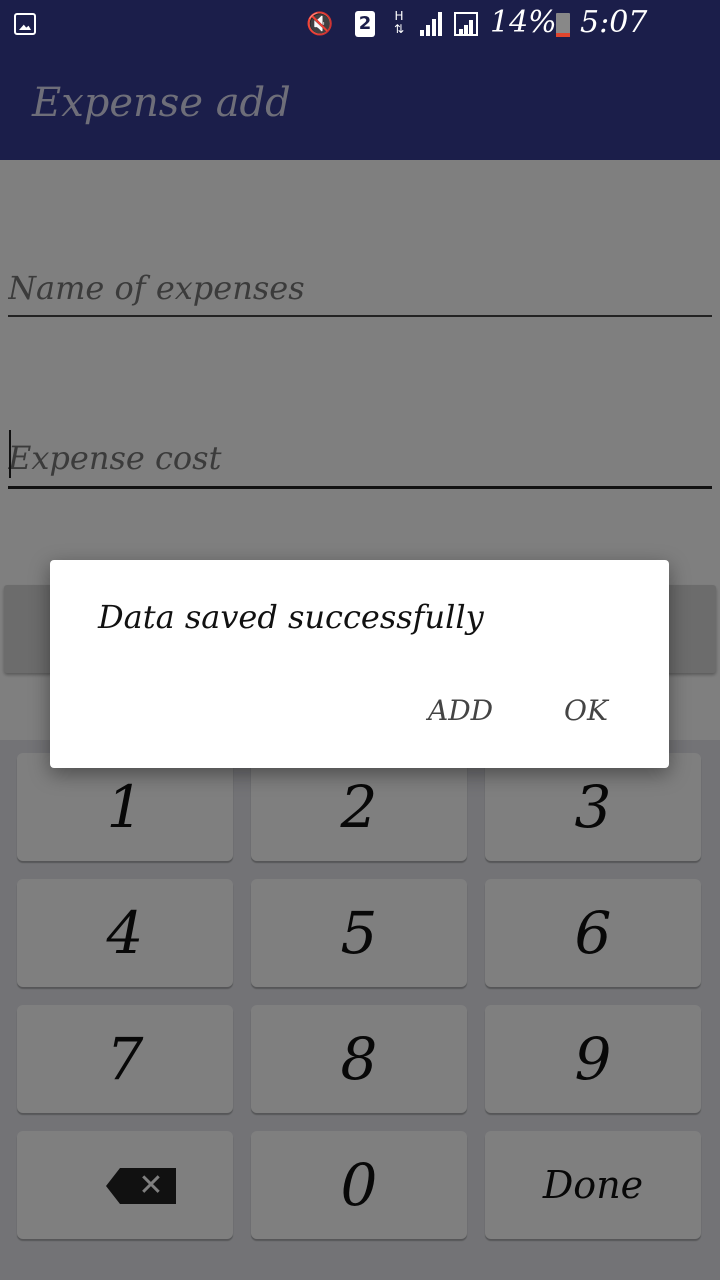 The height and width of the screenshot is (1280, 720). I want to click on ok-button: OK, so click(586, 710).